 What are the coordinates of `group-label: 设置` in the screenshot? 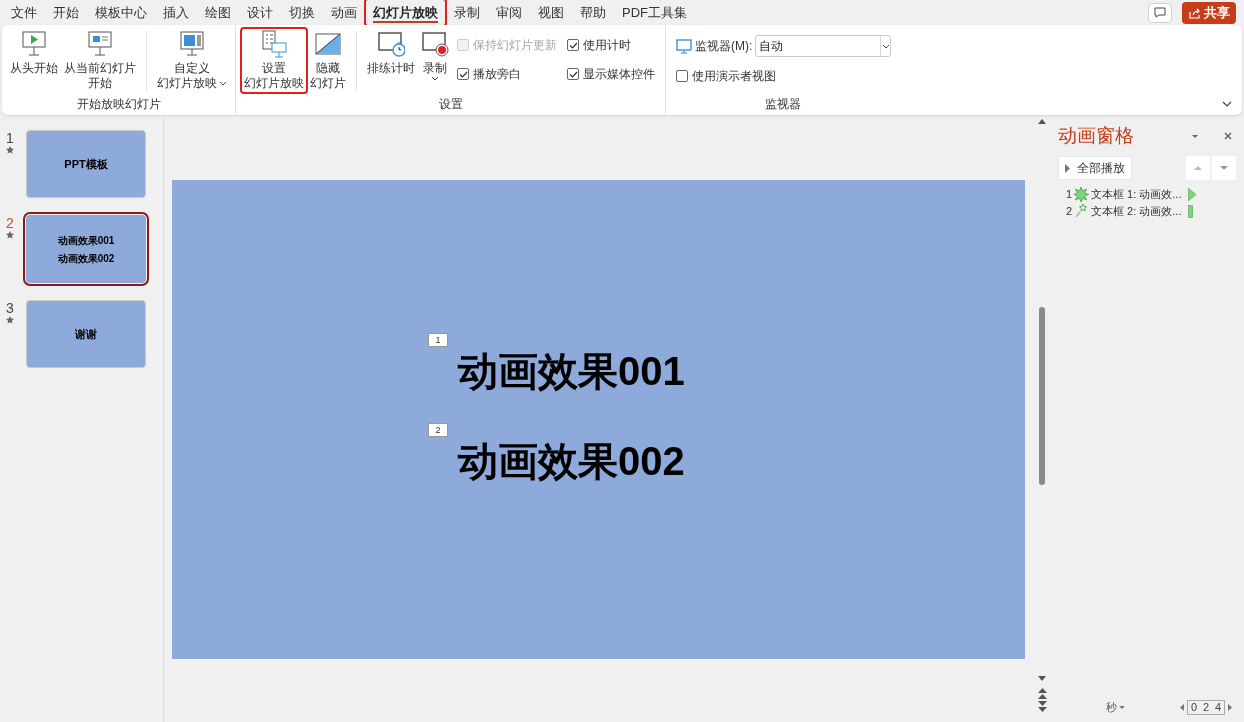 It's located at (450, 104).